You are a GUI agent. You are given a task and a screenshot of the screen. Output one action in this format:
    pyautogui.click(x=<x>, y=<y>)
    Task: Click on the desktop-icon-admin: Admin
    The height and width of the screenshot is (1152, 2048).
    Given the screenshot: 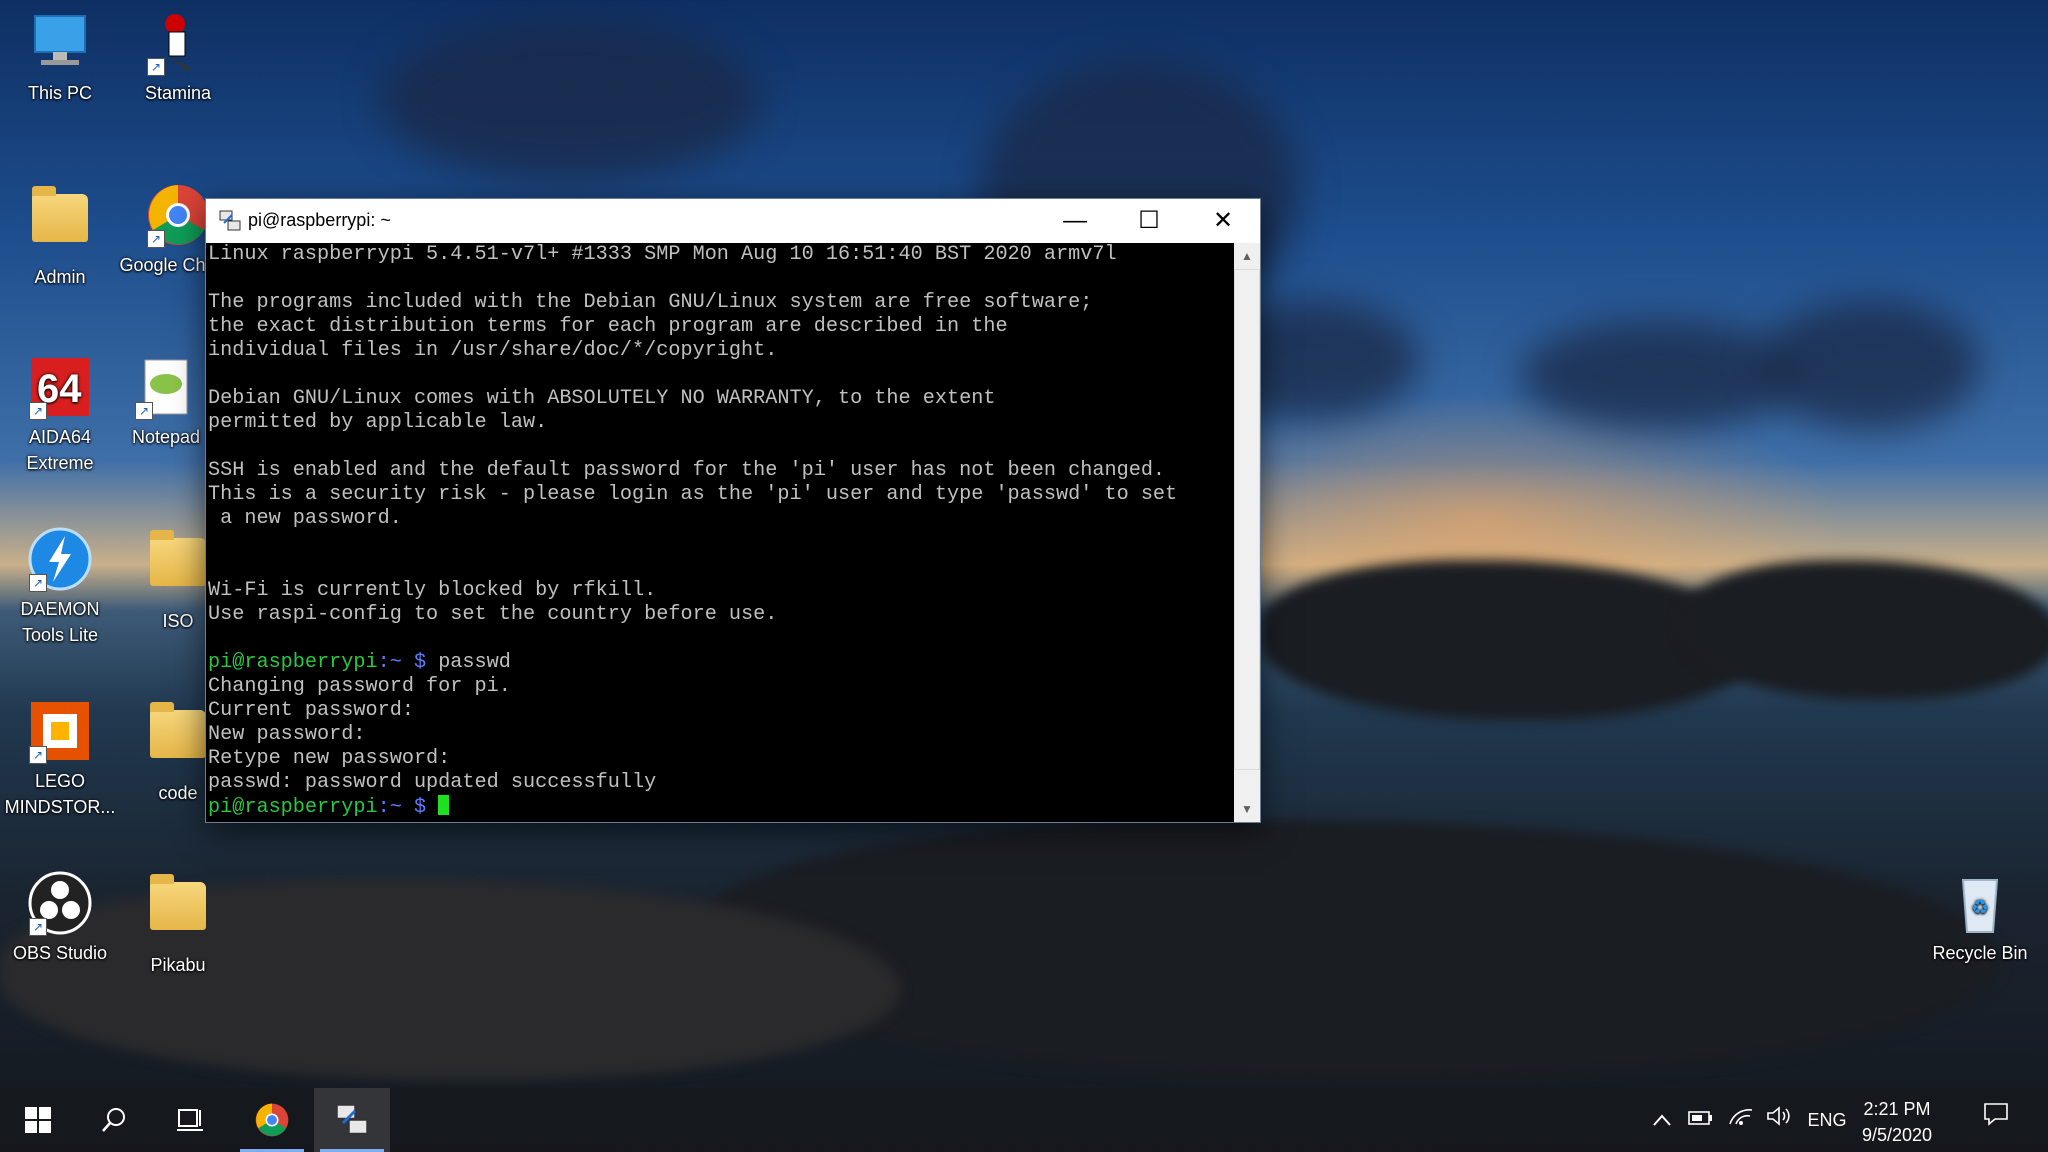 What is the action you would take?
    pyautogui.click(x=60, y=236)
    